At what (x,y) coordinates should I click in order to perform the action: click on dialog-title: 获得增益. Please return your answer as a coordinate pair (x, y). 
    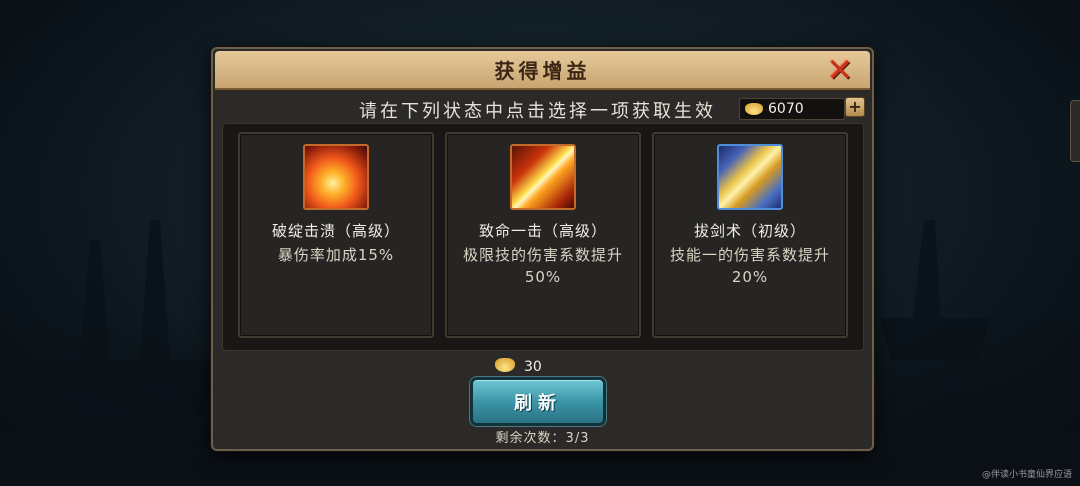
    Looking at the image, I should click on (542, 71).